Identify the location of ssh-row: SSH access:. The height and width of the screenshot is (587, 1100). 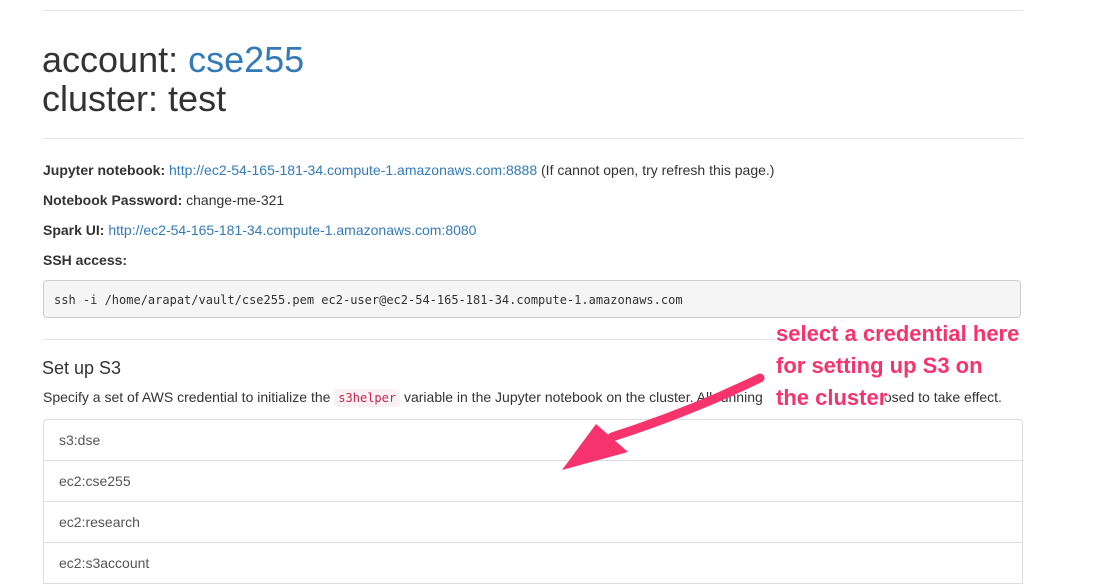
(85, 260).